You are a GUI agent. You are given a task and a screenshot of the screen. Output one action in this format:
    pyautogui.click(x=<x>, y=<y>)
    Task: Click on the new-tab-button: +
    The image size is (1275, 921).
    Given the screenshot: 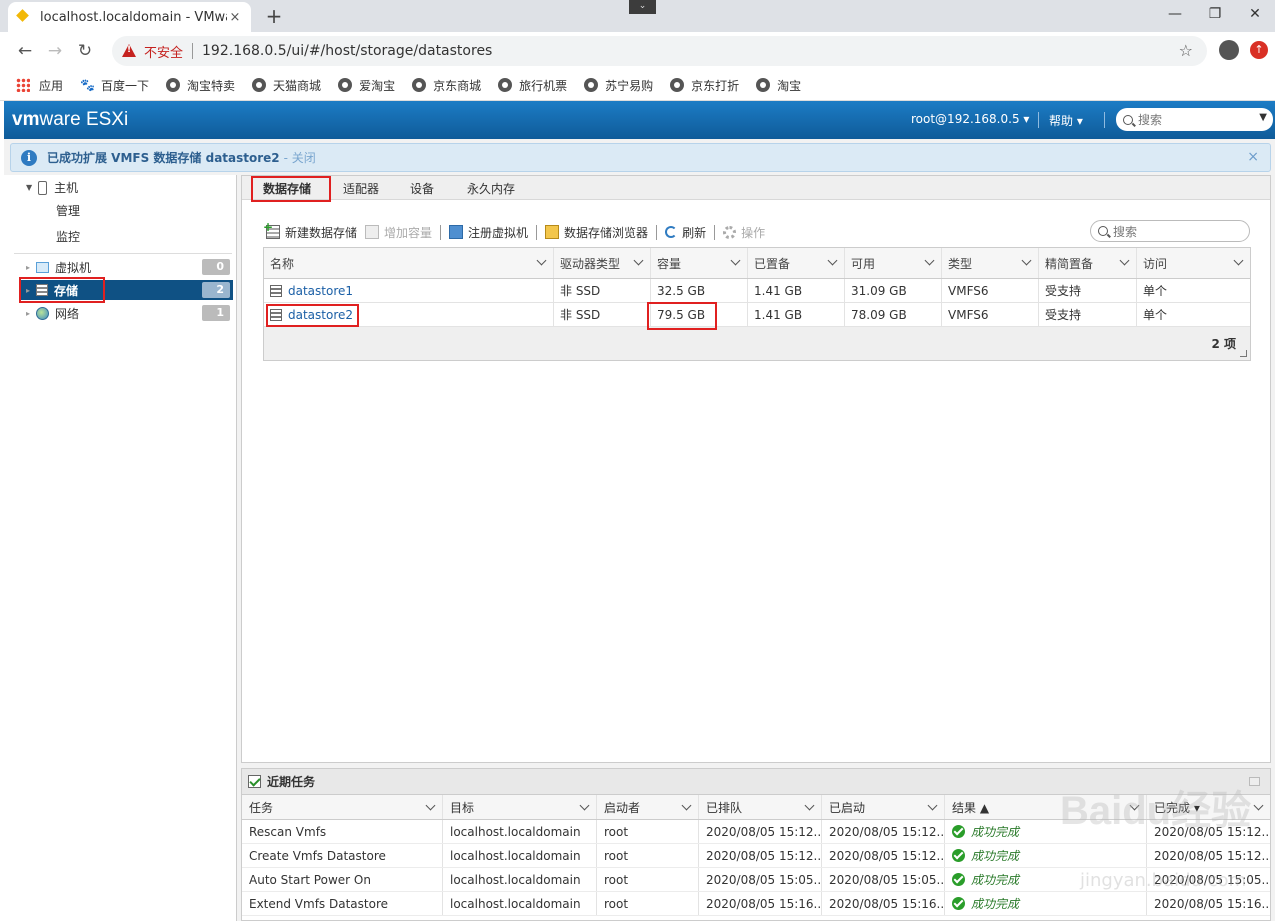 What is the action you would take?
    pyautogui.click(x=274, y=16)
    